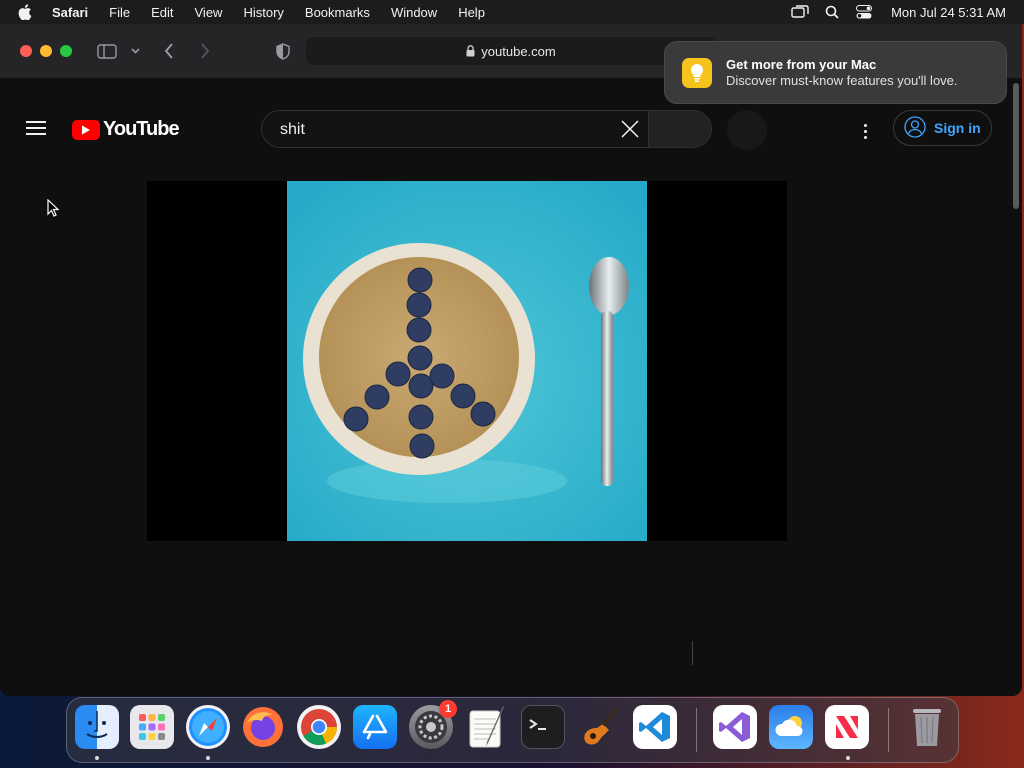 The image size is (1024, 768). What do you see at coordinates (66, 51) in the screenshot?
I see `zoom-window-button` at bounding box center [66, 51].